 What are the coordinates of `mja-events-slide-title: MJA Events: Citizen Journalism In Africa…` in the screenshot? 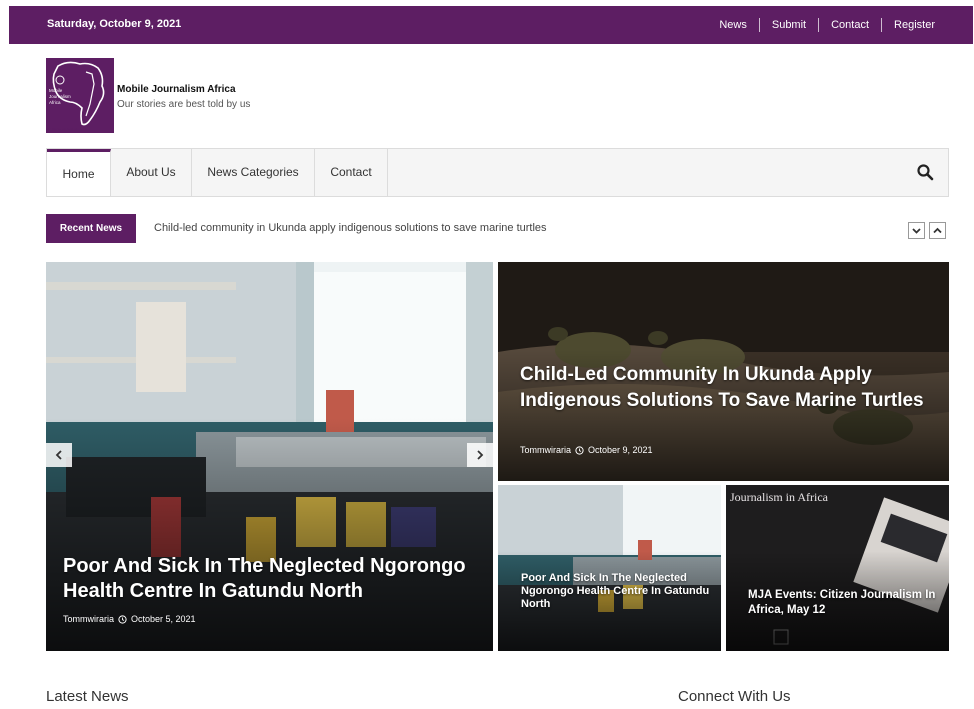 It's located at (848, 603).